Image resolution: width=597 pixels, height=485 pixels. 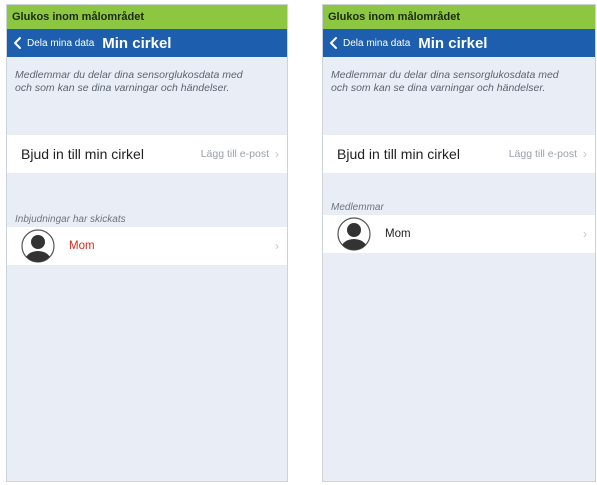 What do you see at coordinates (70, 219) in the screenshot?
I see `section-header-invitations-sent: Inbjudningar har skickats` at bounding box center [70, 219].